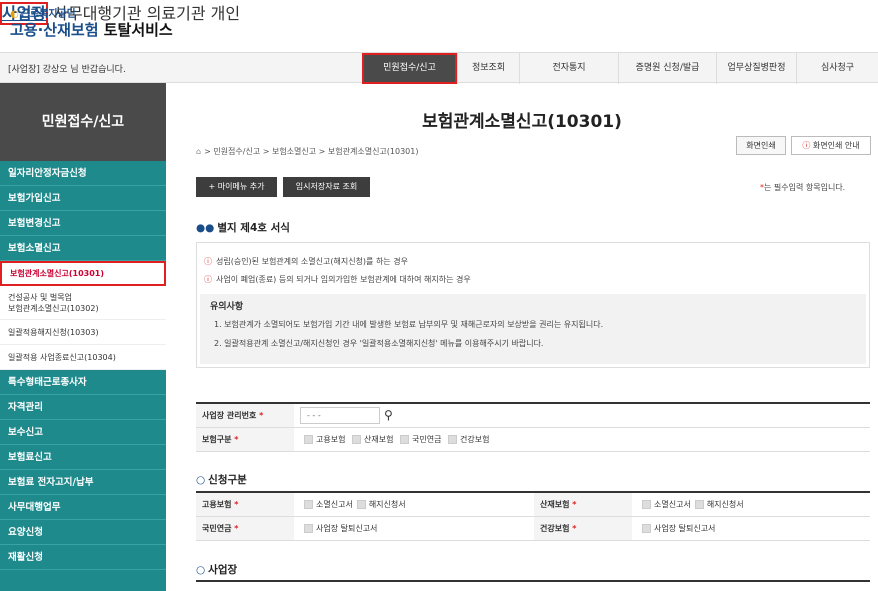 The width and height of the screenshot is (878, 591). I want to click on sidebar-item: 요양신청, so click(83, 532).